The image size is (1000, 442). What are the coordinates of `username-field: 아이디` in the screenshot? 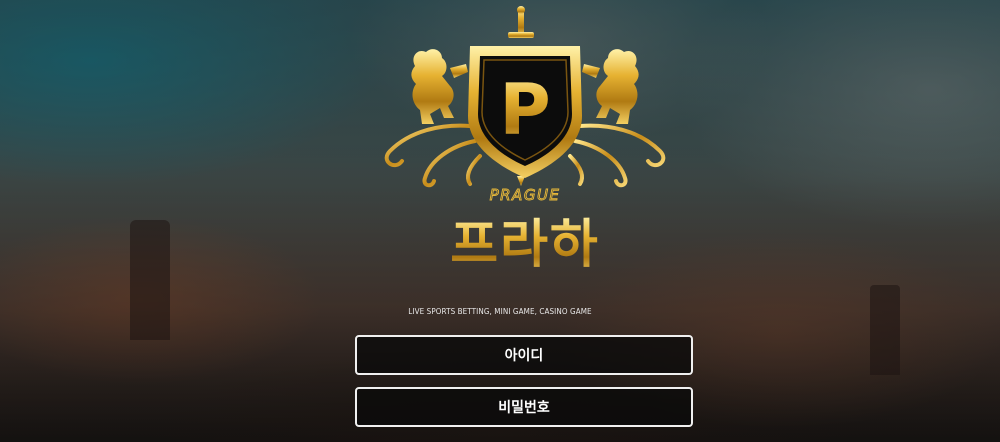 It's located at (524, 355).